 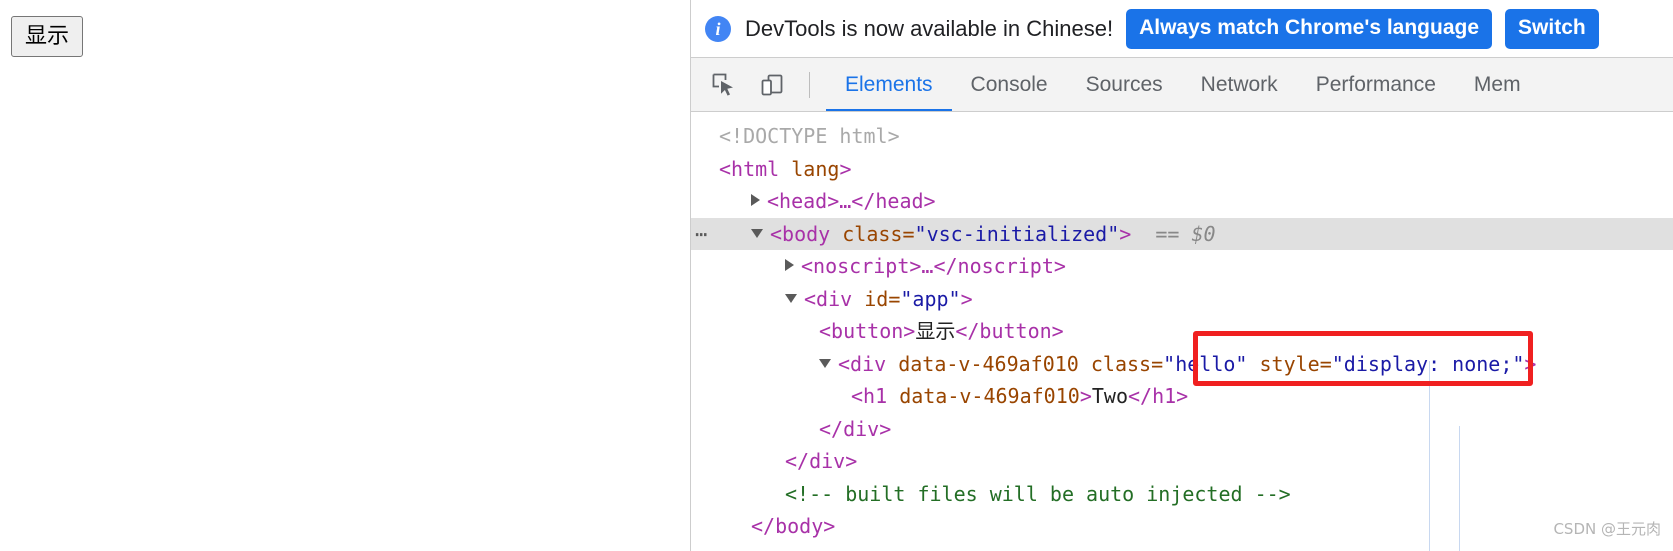 I want to click on banner-message: DevTools is now available in Chinese!, so click(x=929, y=28).